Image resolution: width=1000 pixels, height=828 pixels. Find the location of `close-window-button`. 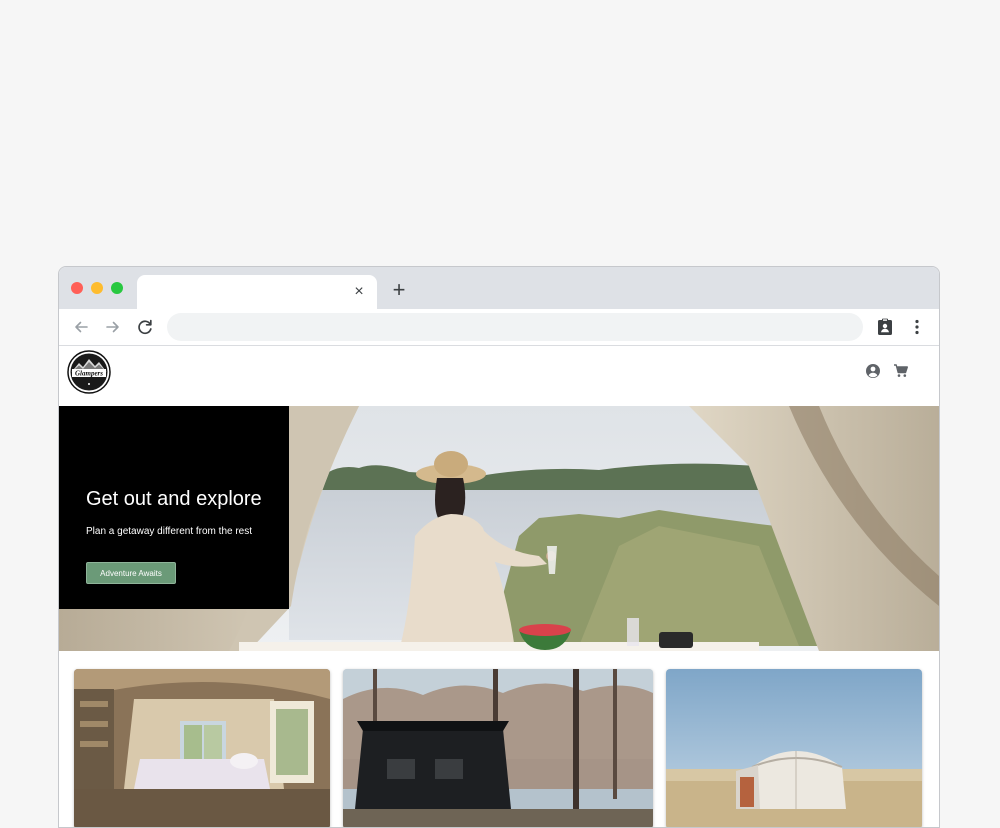

close-window-button is located at coordinates (77, 288).